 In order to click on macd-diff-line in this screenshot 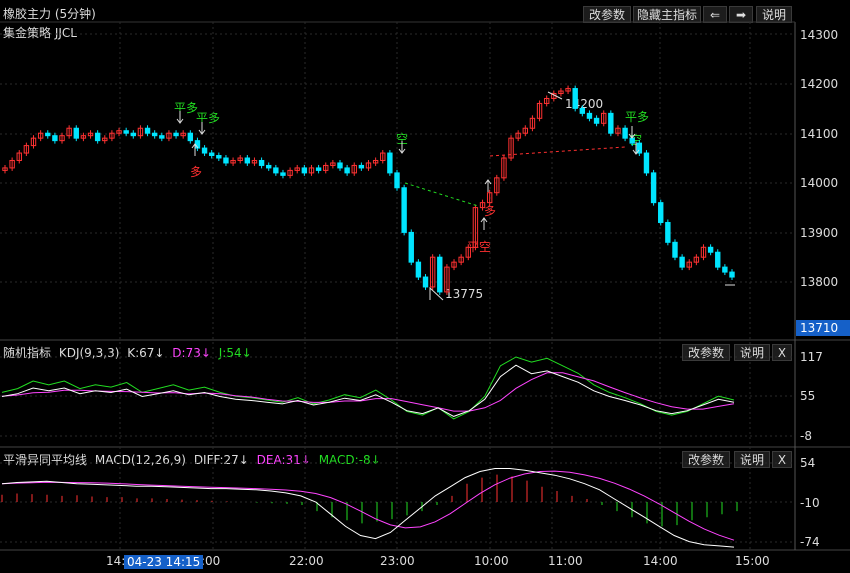, I will do `click(368, 508)`.